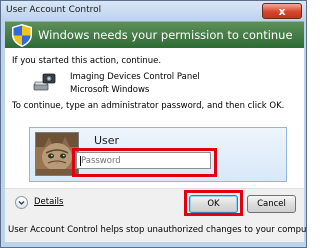 The height and width of the screenshot is (248, 320). Describe the element at coordinates (87, 61) in the screenshot. I see `intro-text: If you started this action, continue.` at that location.